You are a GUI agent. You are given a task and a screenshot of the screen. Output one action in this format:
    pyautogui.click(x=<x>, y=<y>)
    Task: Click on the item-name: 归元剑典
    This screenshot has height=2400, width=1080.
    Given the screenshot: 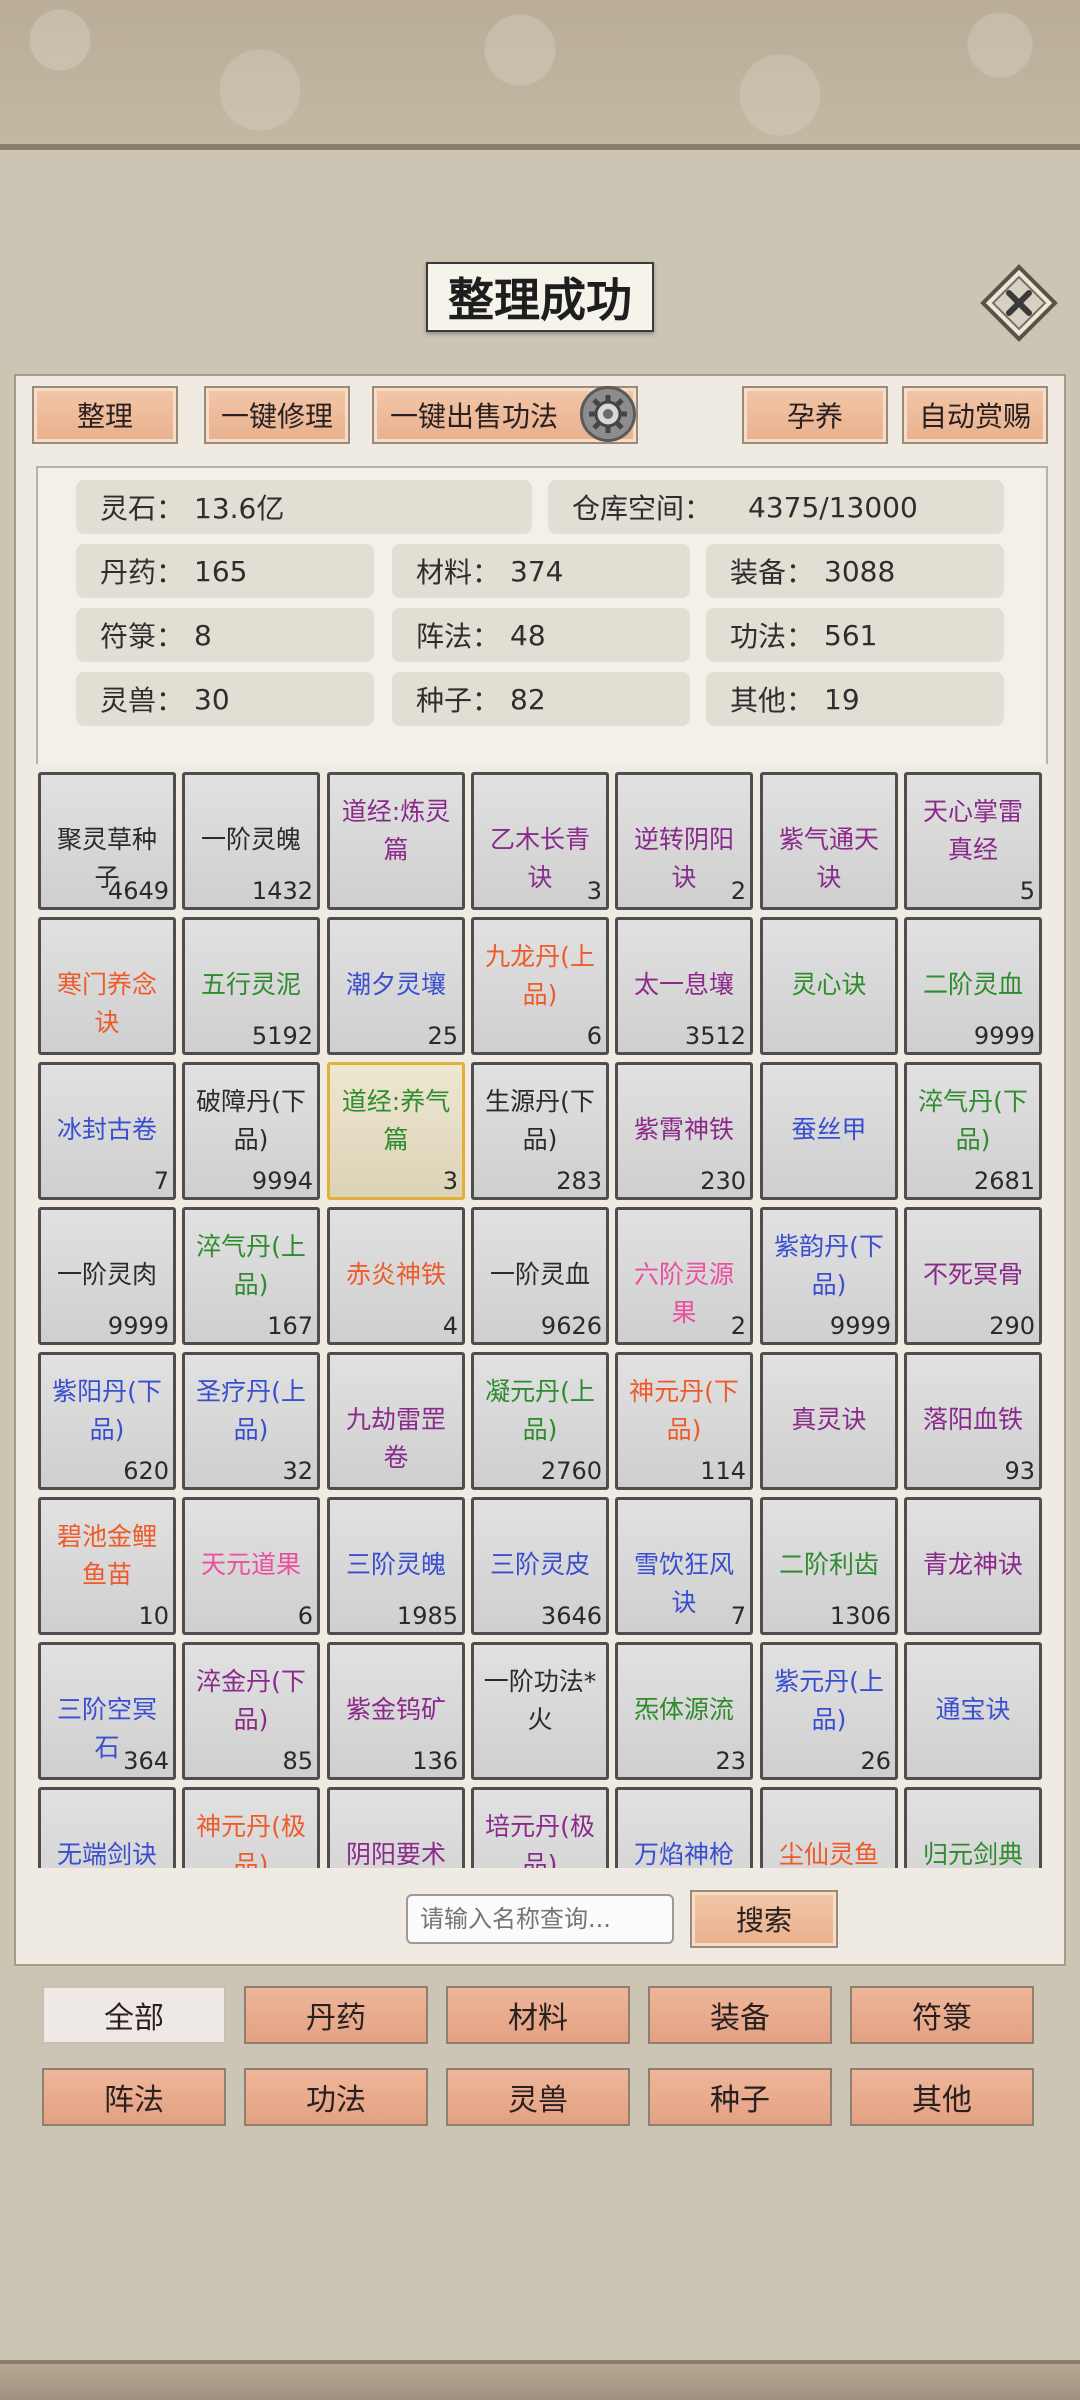 What is the action you would take?
    pyautogui.click(x=972, y=1854)
    